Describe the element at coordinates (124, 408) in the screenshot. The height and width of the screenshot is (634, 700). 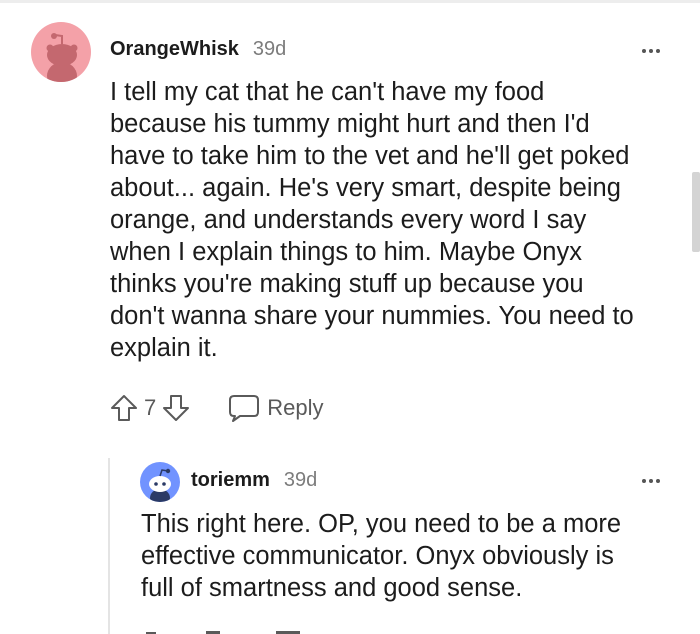
I see `upvote-icon` at that location.